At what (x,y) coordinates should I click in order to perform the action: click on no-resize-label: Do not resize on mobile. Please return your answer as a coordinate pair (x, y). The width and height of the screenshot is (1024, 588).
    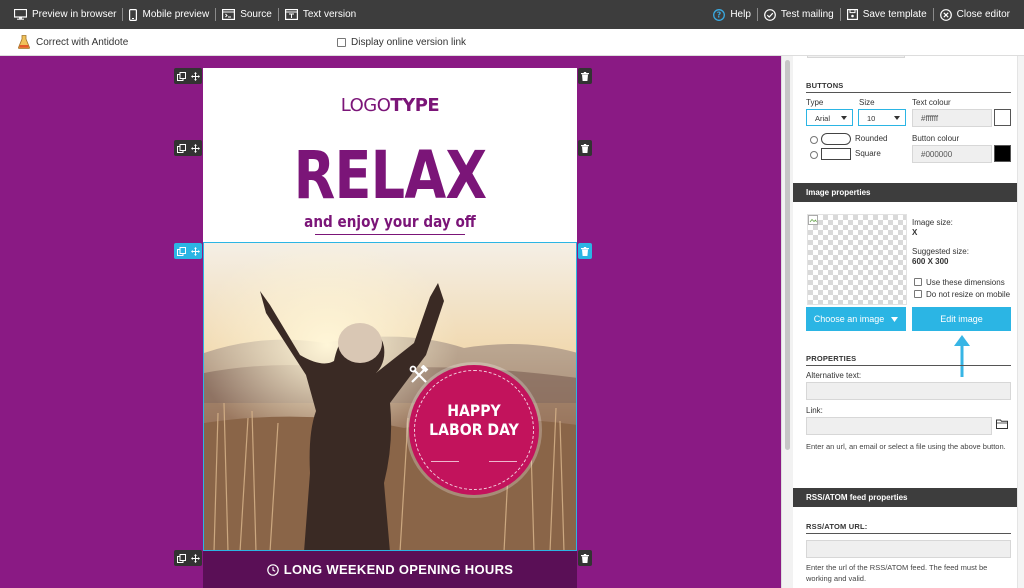
    Looking at the image, I should click on (968, 294).